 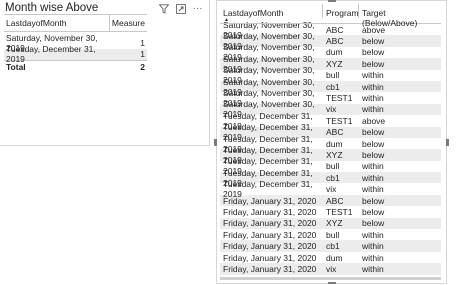 I want to click on horizontal-scrollbar, so click(x=330, y=278).